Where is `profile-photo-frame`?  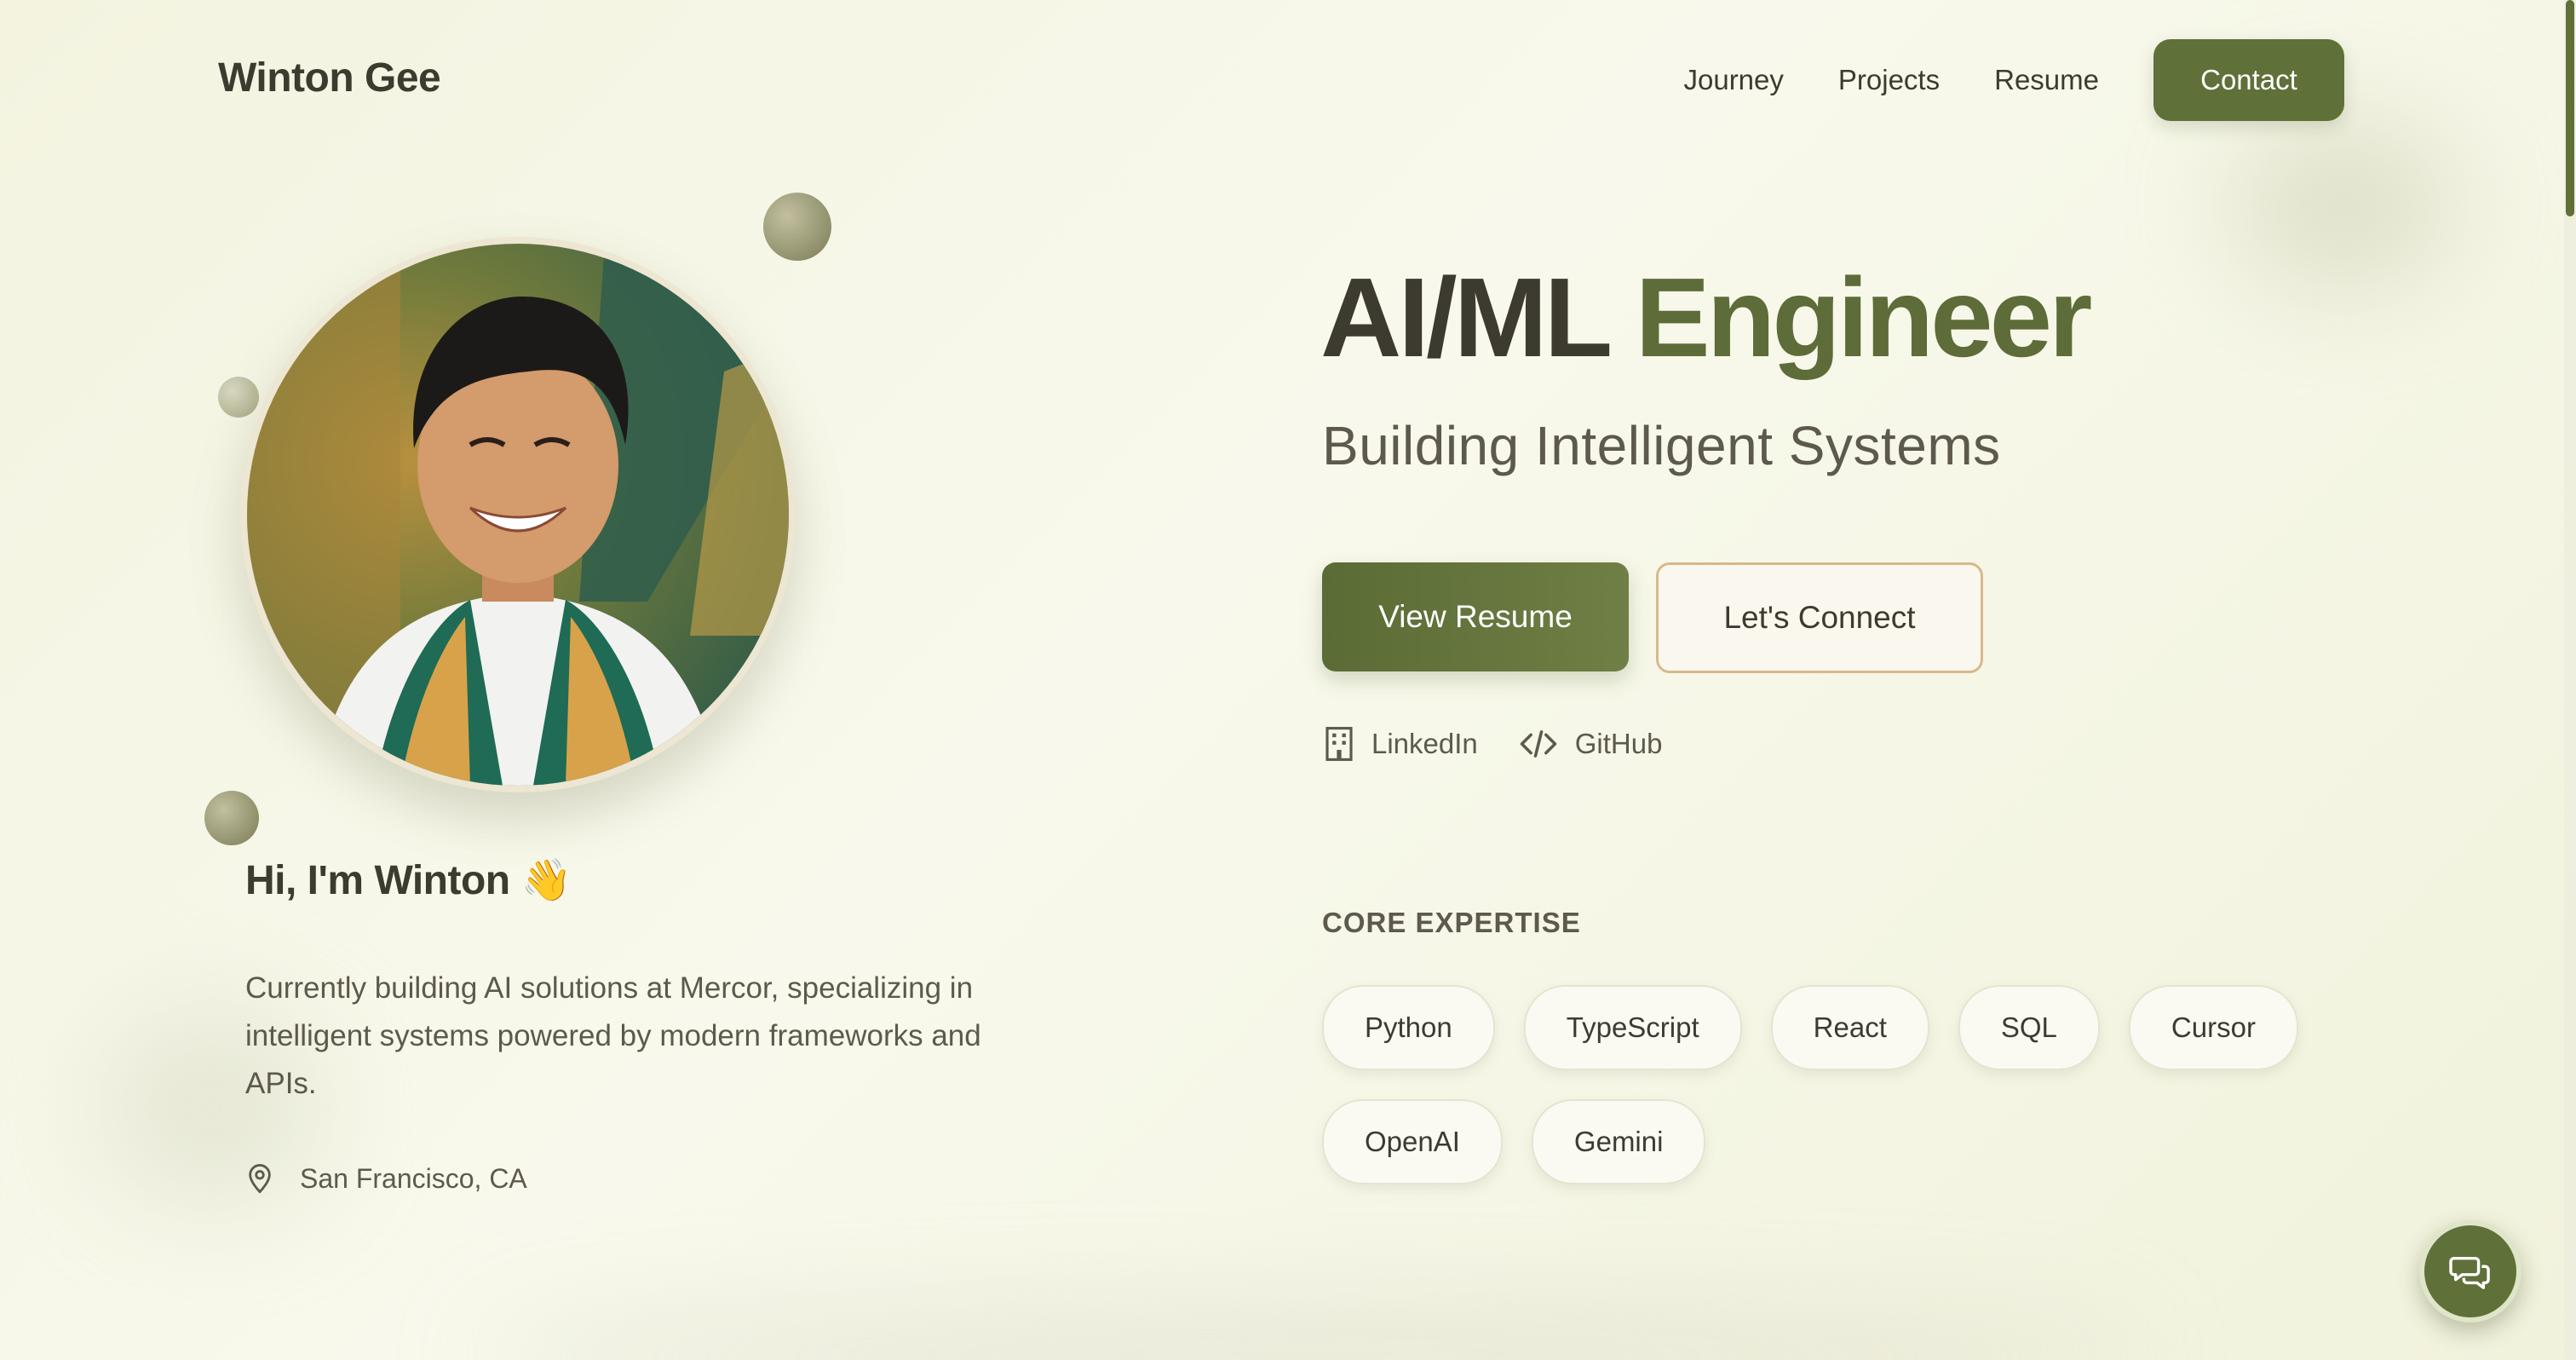
profile-photo-frame is located at coordinates (518, 514).